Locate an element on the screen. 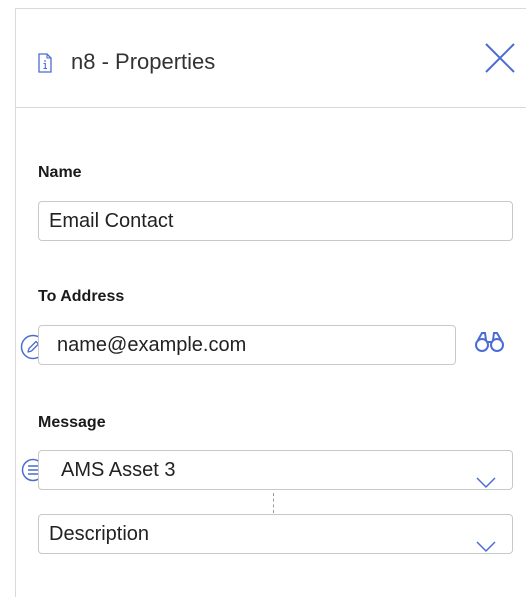 The width and height of the screenshot is (526, 597). to-address-label: To Address is located at coordinates (81, 296).